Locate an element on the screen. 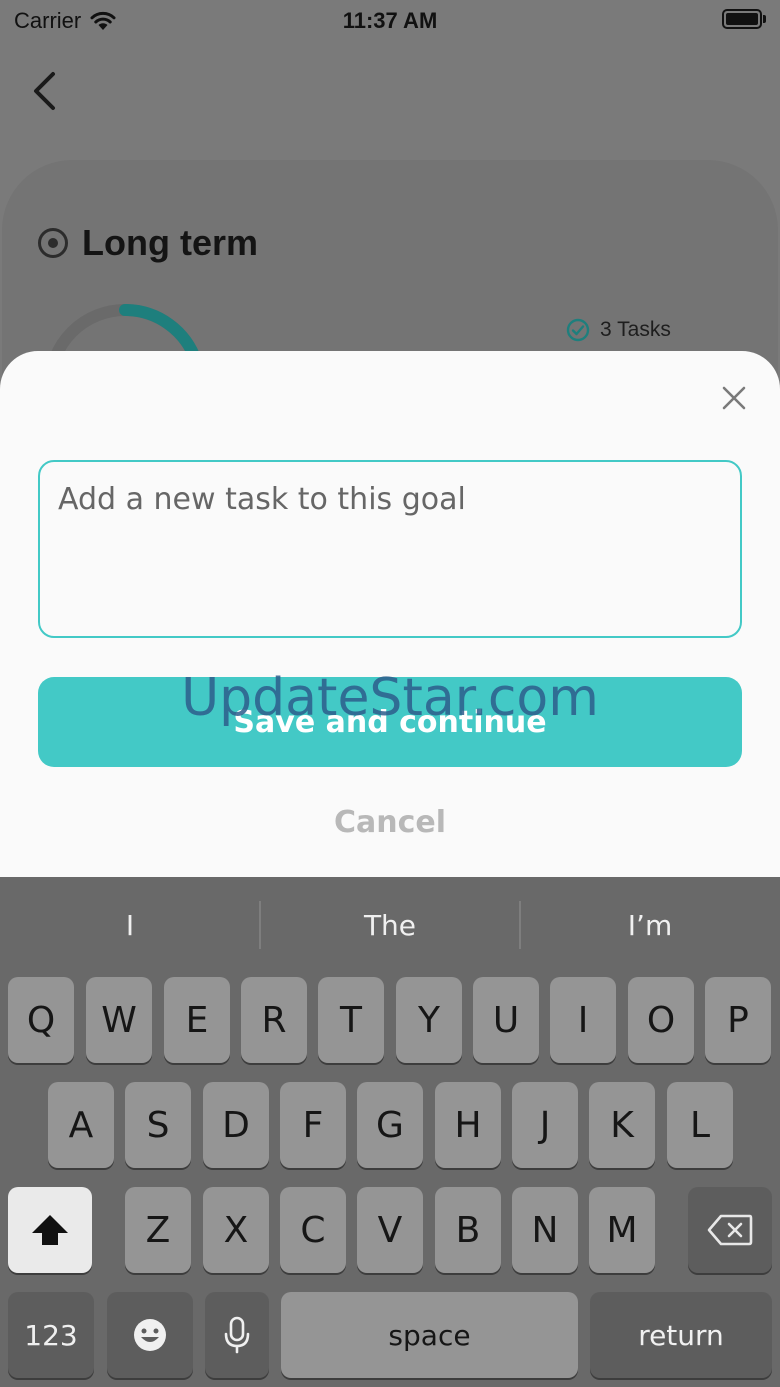 The image size is (780, 1387). close-icon is located at coordinates (734, 398).